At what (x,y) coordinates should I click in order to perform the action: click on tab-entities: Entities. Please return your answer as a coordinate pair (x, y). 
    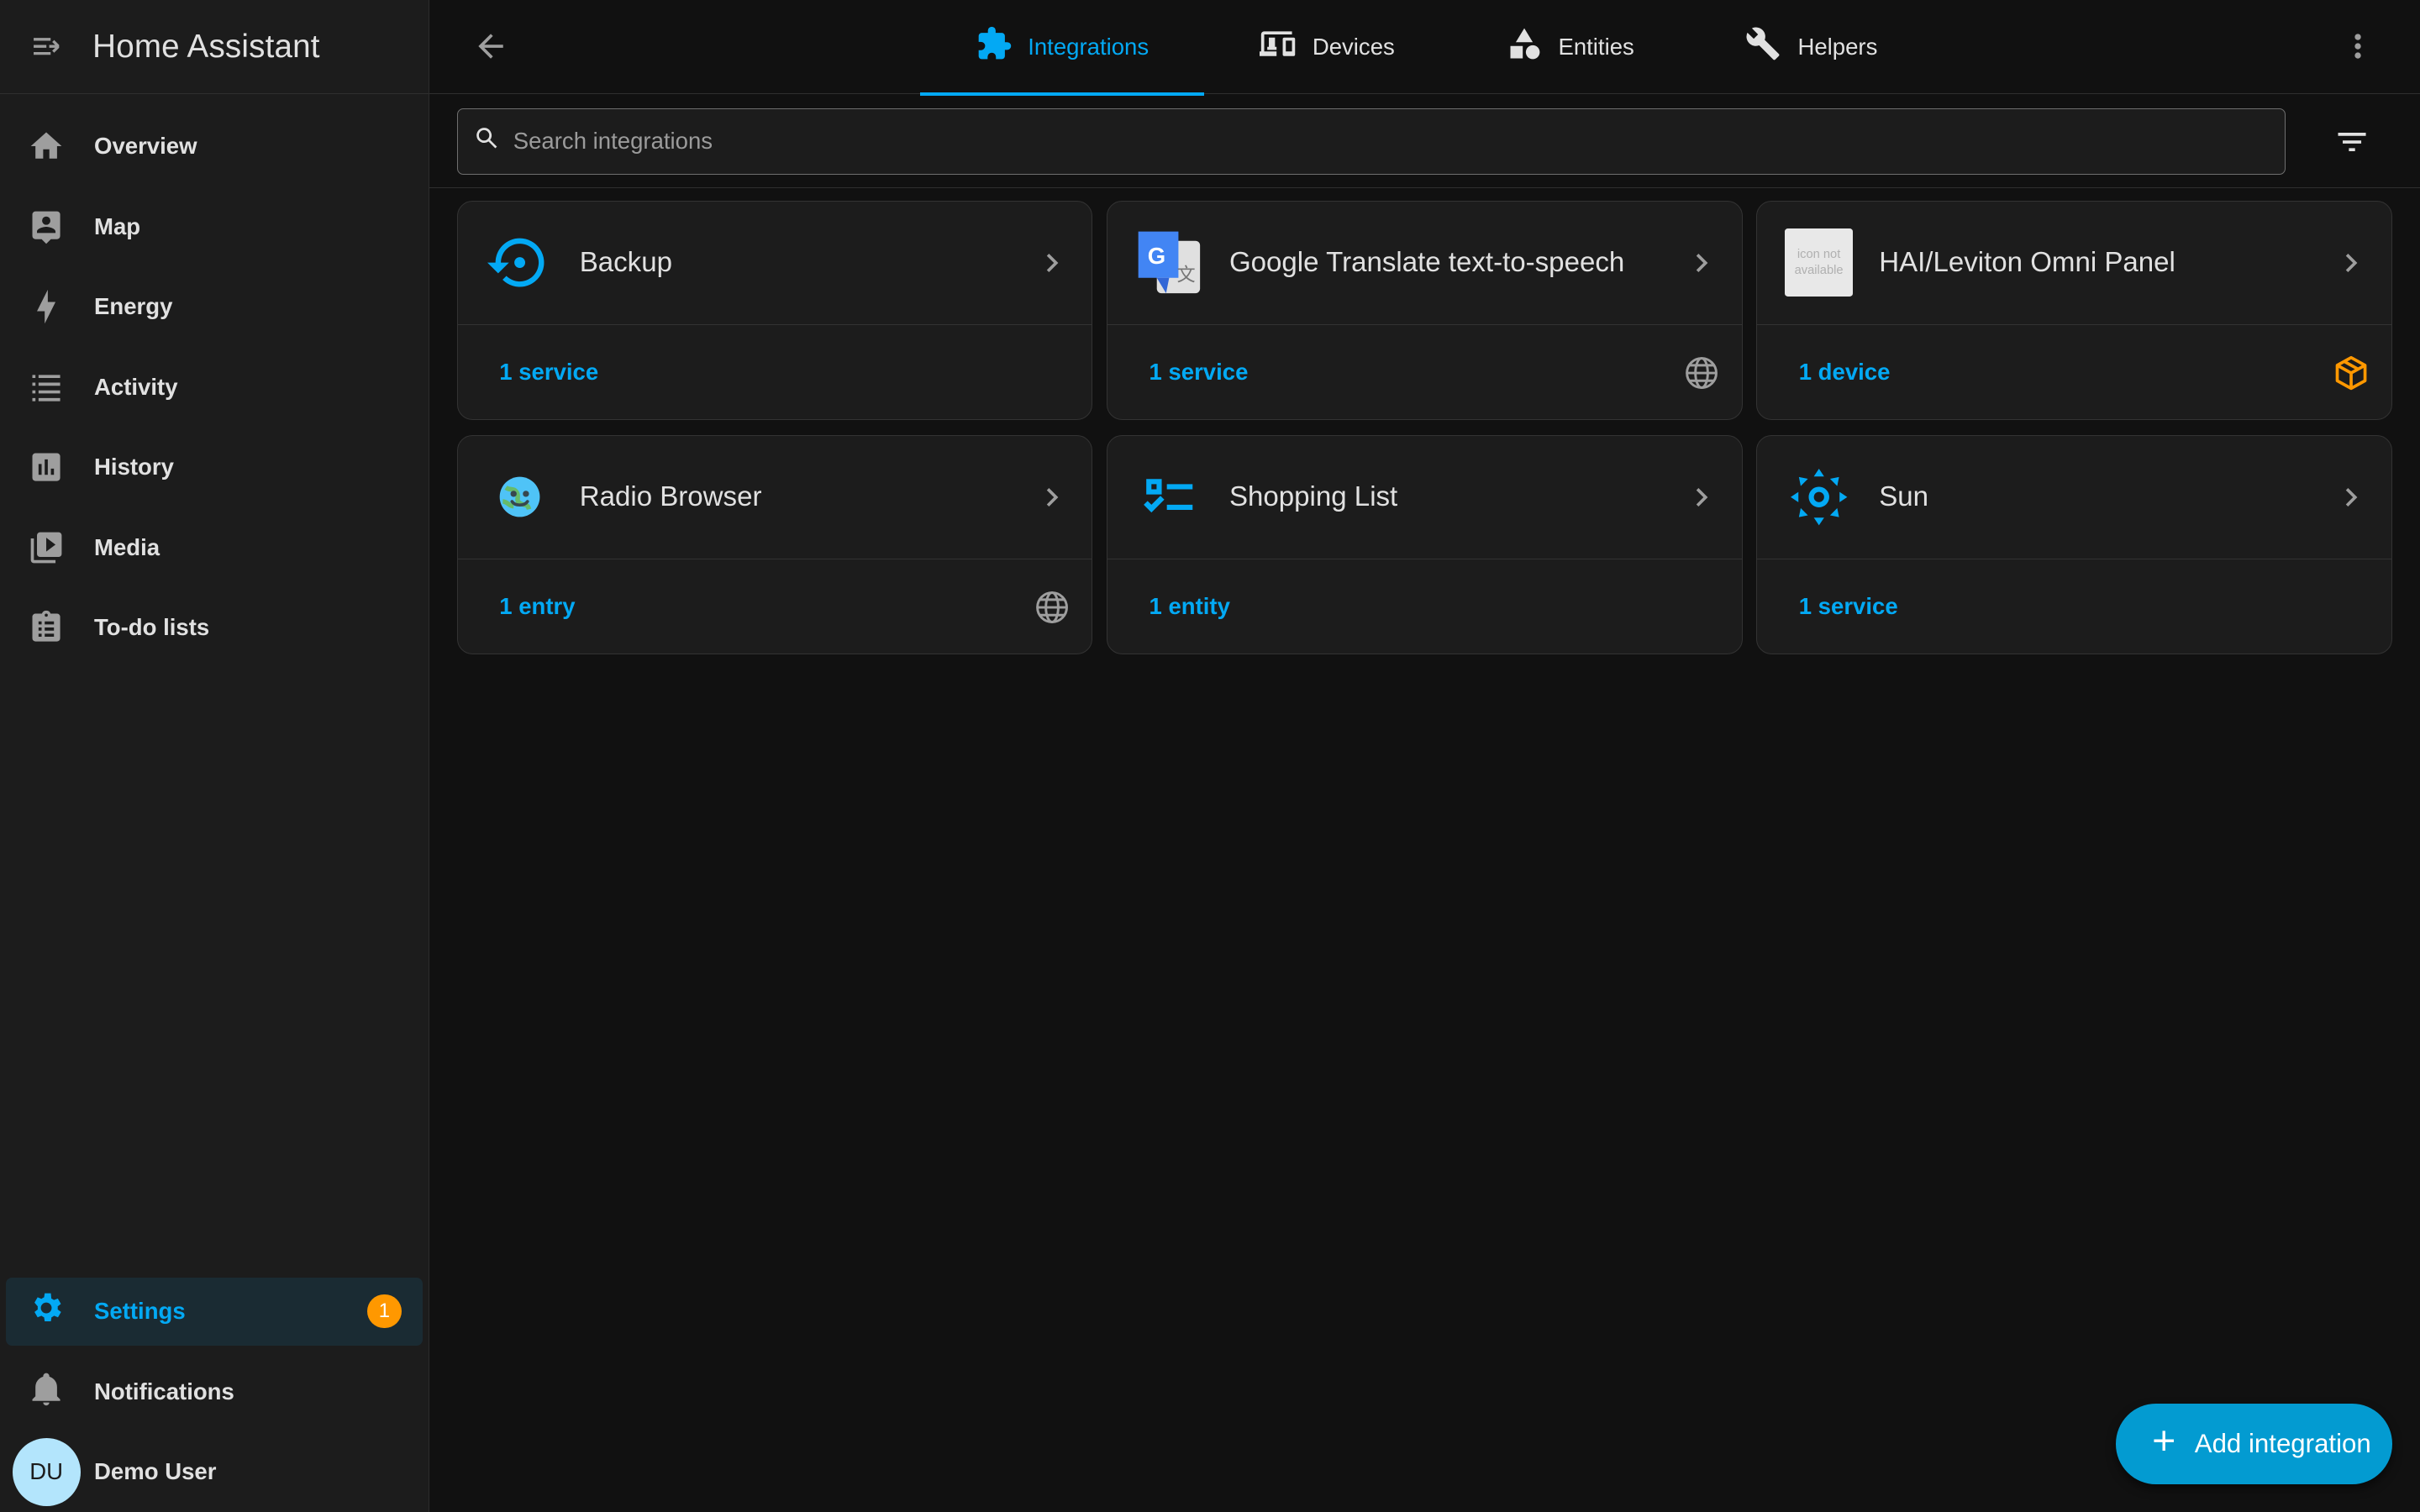
    Looking at the image, I should click on (1570, 47).